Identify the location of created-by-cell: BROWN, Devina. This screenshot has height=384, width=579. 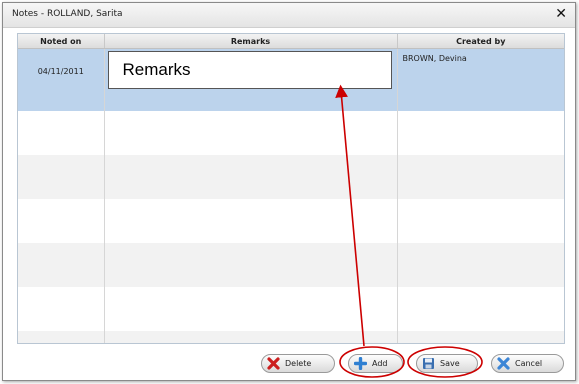
(480, 79).